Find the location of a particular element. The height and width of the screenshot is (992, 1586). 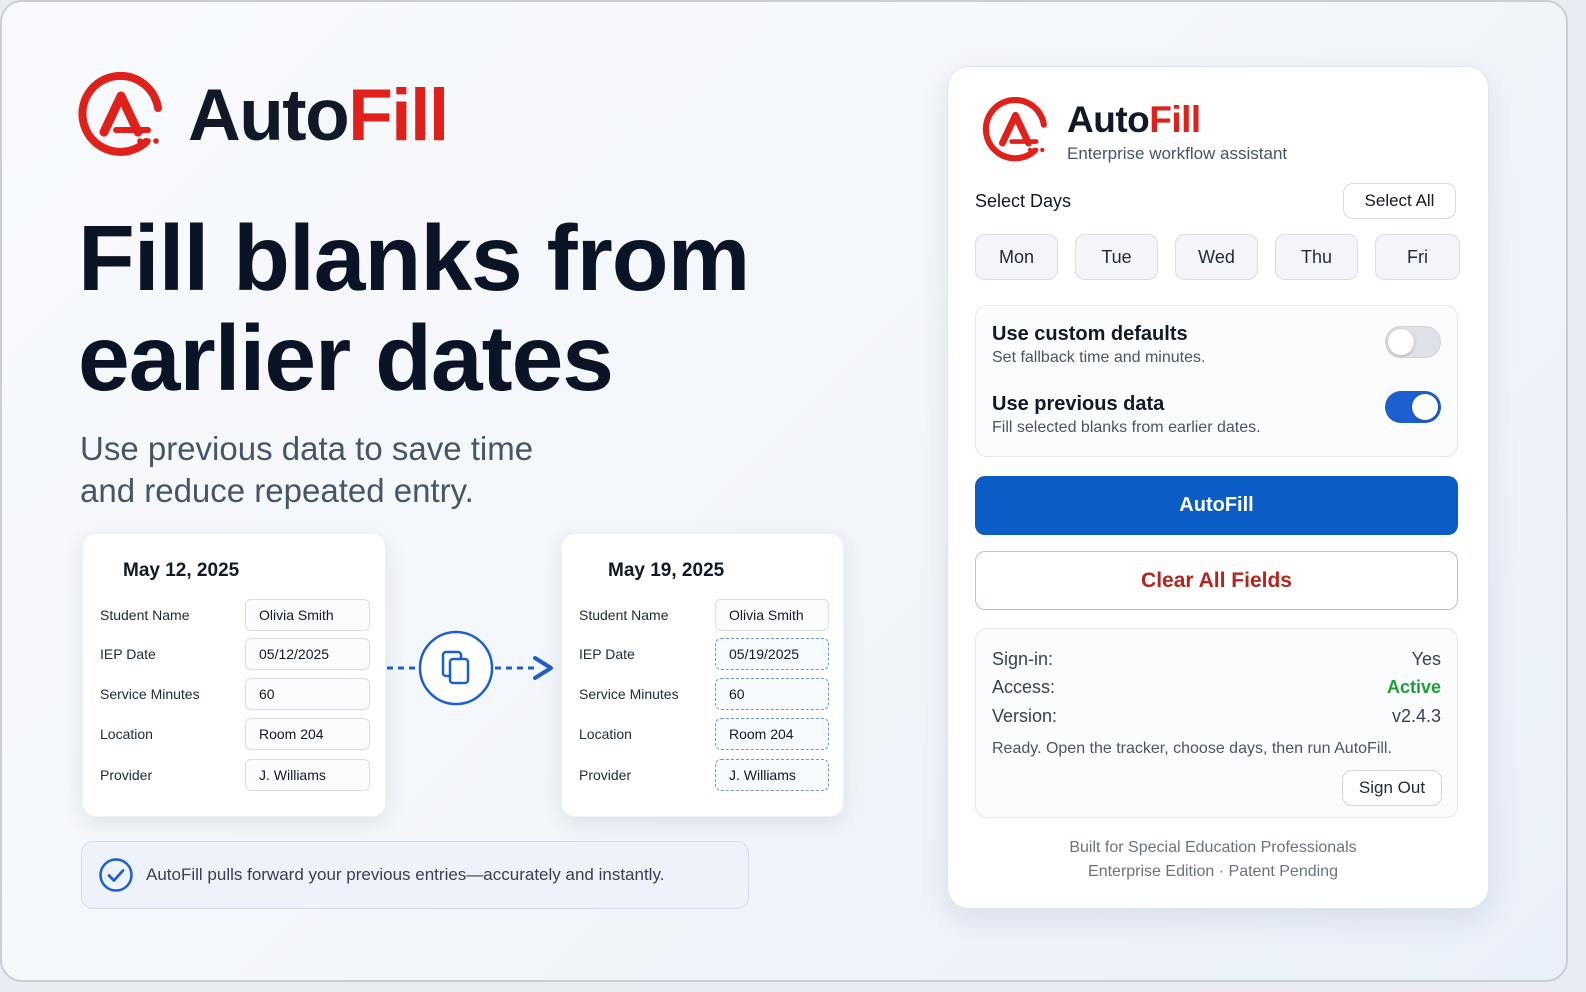

access-value: Active is located at coordinates (1413, 687).